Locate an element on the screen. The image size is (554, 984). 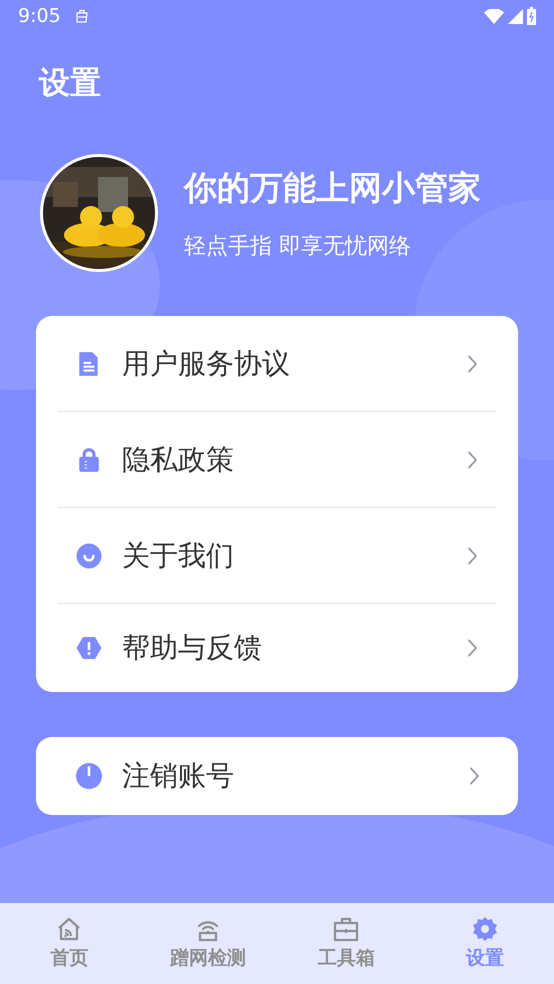
profile-tagline: 轻点手指 即享无忧网络 is located at coordinates (298, 246).